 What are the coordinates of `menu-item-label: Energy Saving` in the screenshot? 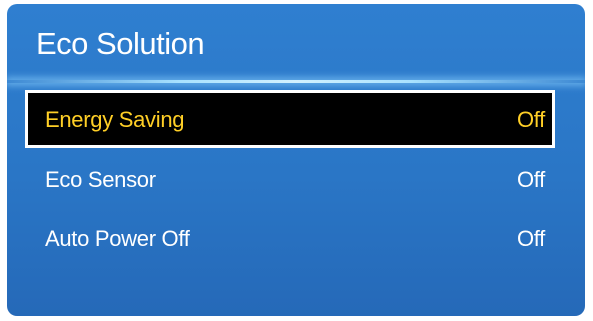 It's located at (115, 119).